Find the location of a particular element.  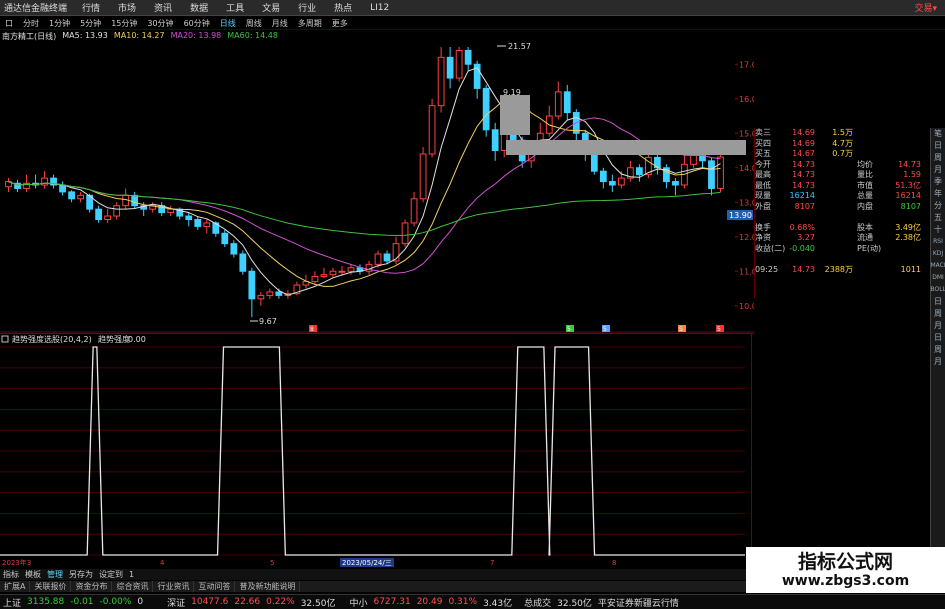

sz-index-label: 深证 is located at coordinates (176, 602).